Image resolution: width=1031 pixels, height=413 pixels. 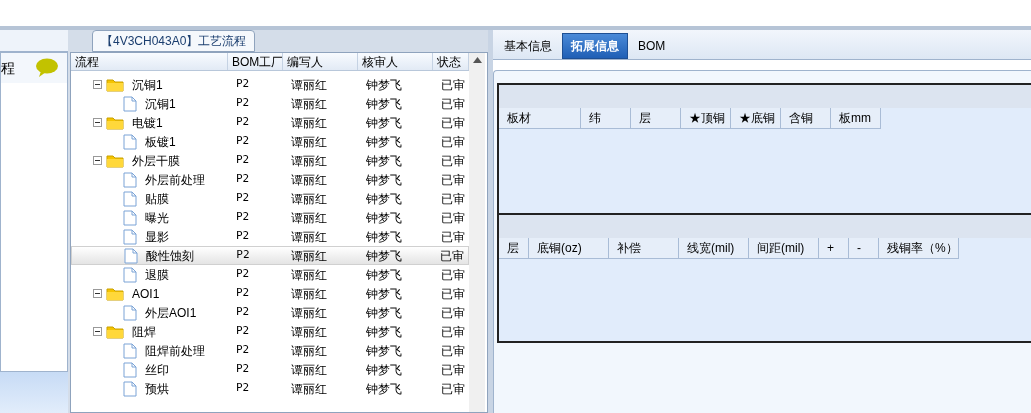 I want to click on process-tab: 【4V3CH043A0】工艺流程, so click(x=174, y=41).